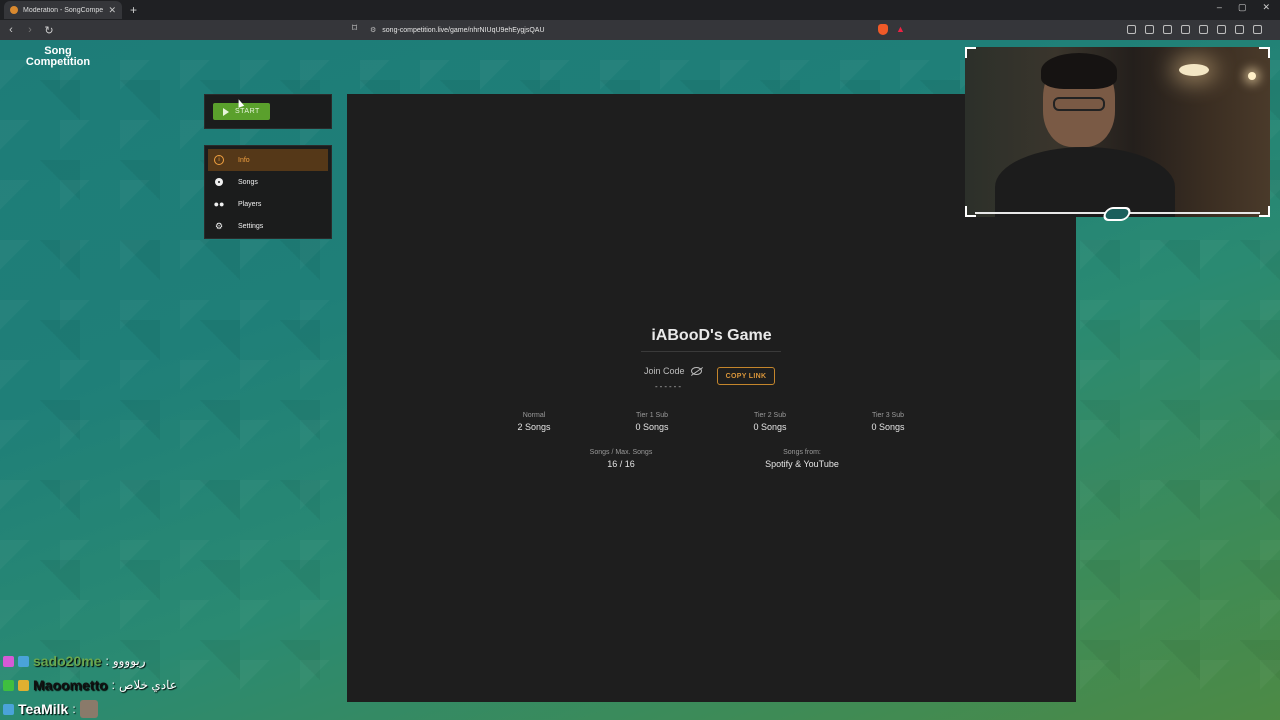  Describe the element at coordinates (226, 111) in the screenshot. I see `play-icon` at that location.